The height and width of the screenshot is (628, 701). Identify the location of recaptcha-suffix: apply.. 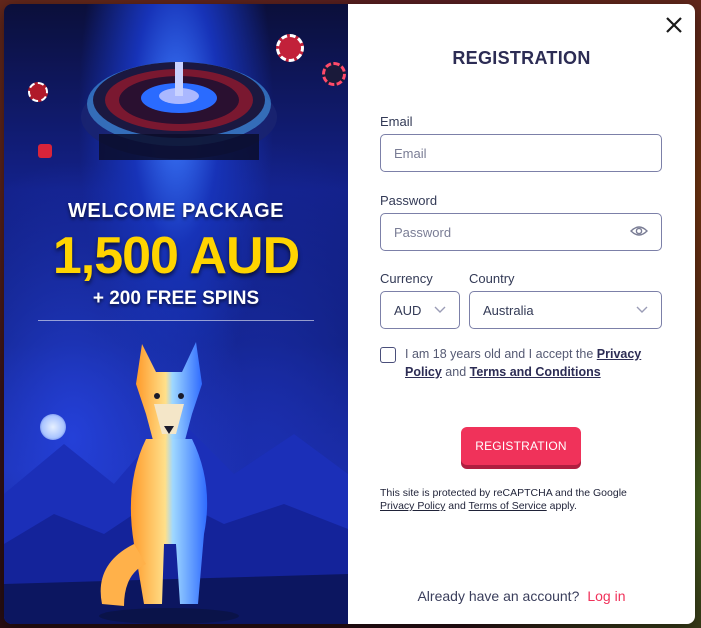
(561, 506).